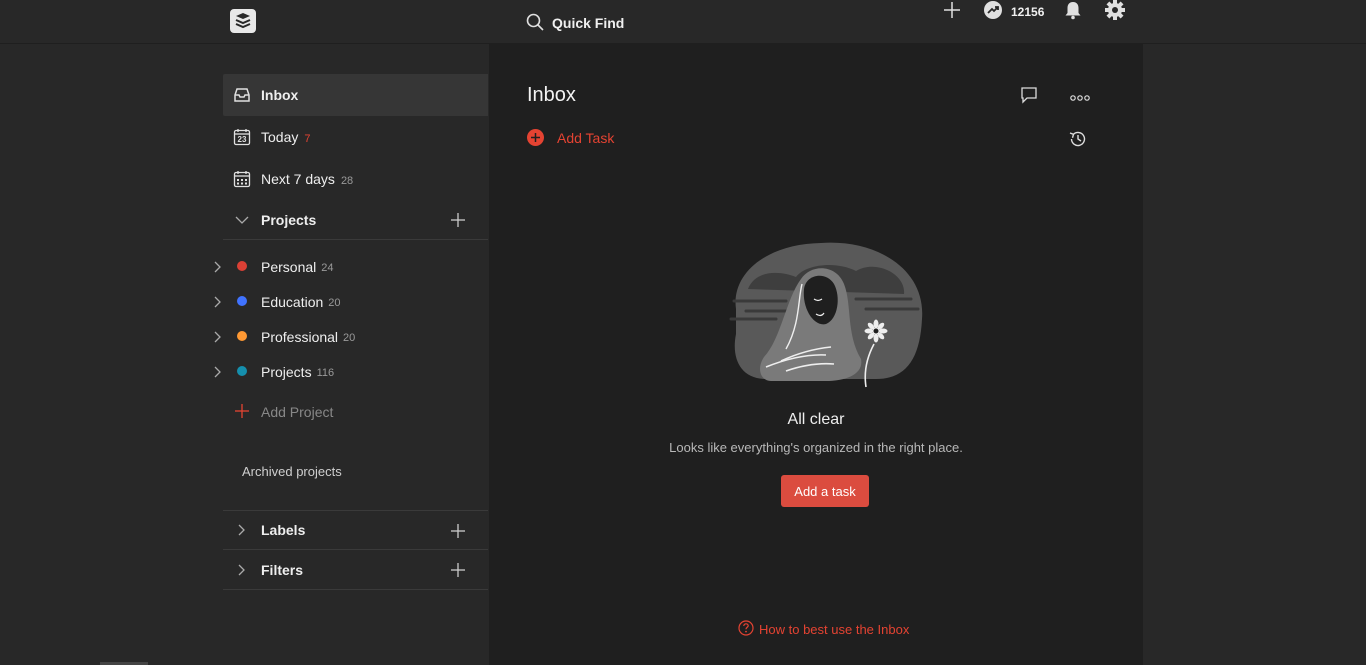 Image resolution: width=1366 pixels, height=665 pixels. Describe the element at coordinates (297, 411) in the screenshot. I see `add-project-label: Add Project` at that location.